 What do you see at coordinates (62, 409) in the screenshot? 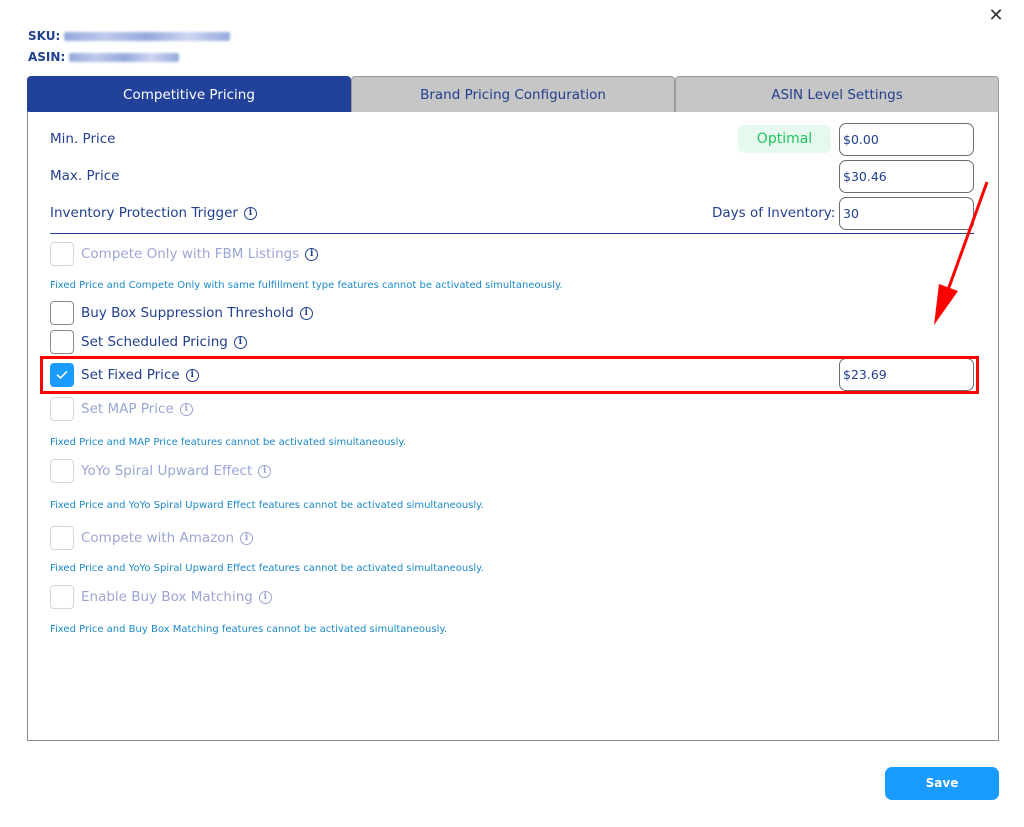
I see `set-map-price-checkbox` at bounding box center [62, 409].